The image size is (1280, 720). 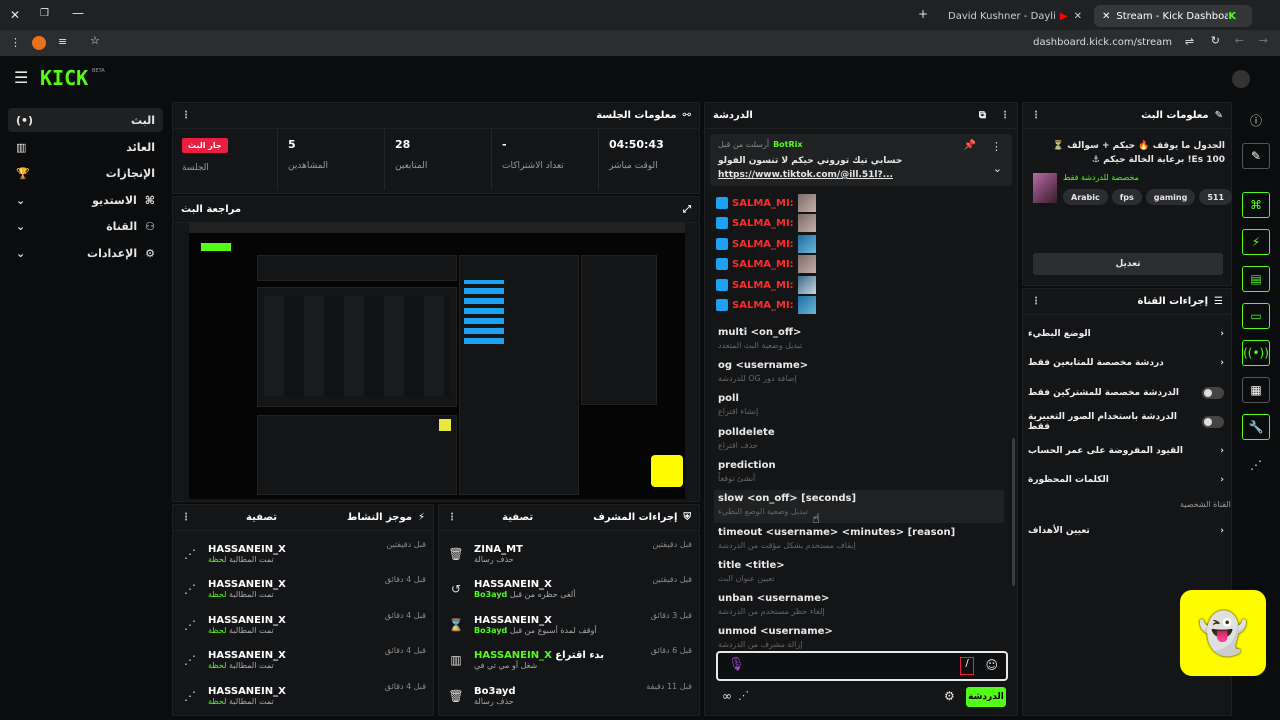 I want to click on playlist-icon: ≡, so click(x=62, y=41).